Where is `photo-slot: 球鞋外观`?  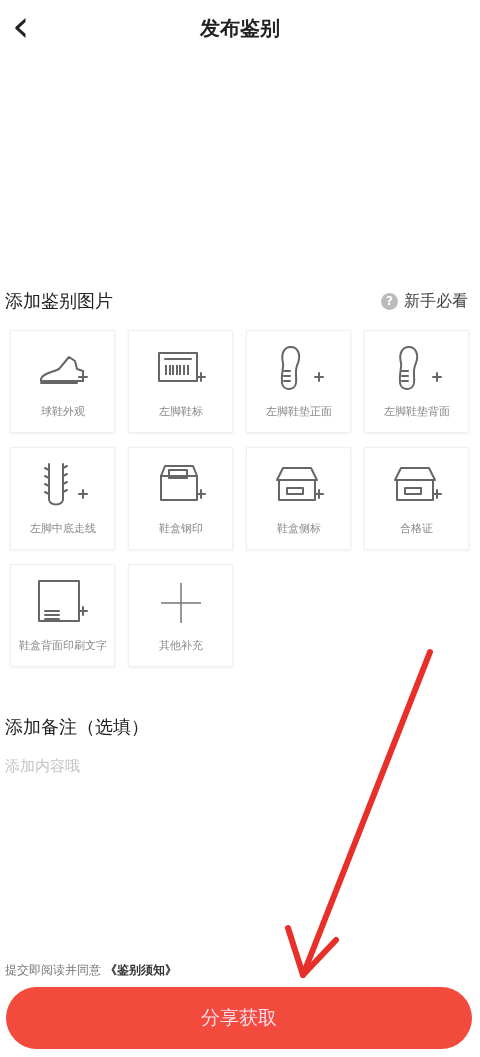 photo-slot: 球鞋外观 is located at coordinates (62, 381).